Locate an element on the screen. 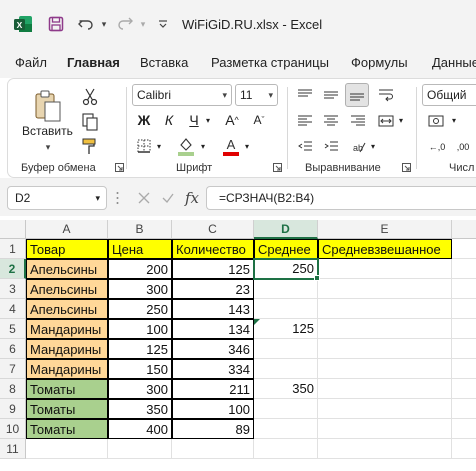 The image size is (476, 471). cell-a6: Мандарины is located at coordinates (67, 349).